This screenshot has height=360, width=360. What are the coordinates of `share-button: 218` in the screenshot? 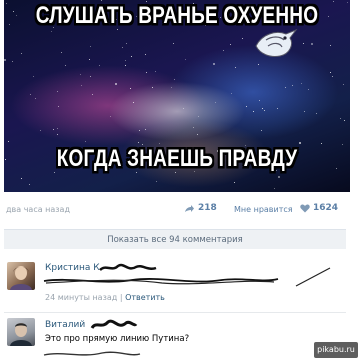 It's located at (200, 208).